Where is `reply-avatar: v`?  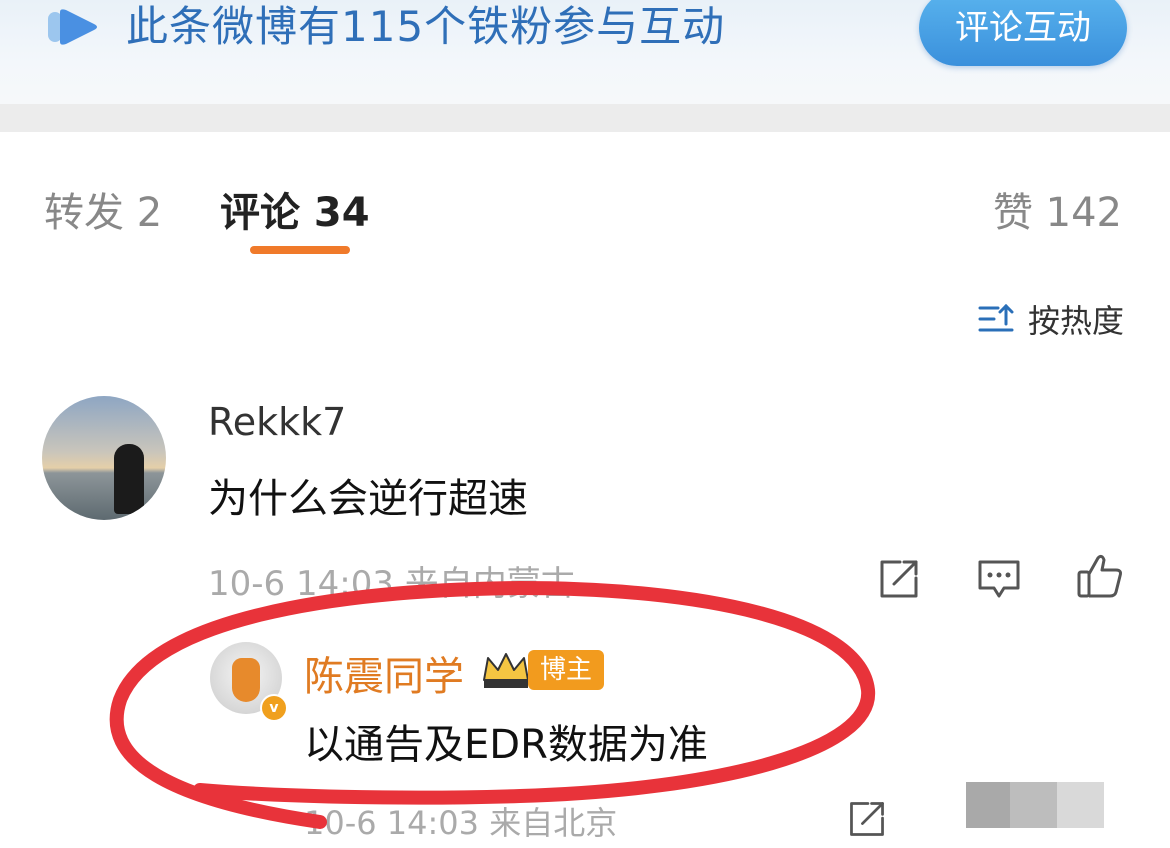
reply-avatar: v is located at coordinates (249, 682).